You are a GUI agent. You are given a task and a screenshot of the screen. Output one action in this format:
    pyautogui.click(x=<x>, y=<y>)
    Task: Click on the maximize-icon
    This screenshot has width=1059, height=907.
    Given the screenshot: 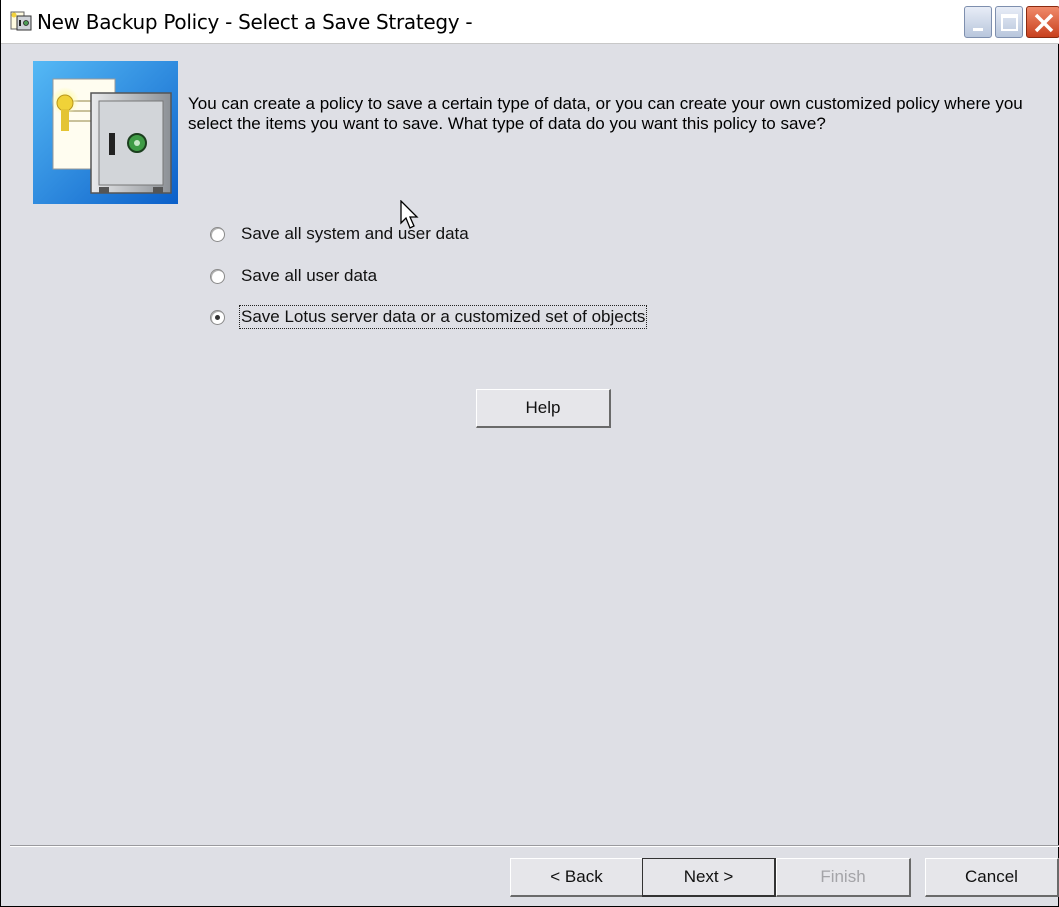 What is the action you would take?
    pyautogui.click(x=1009, y=22)
    